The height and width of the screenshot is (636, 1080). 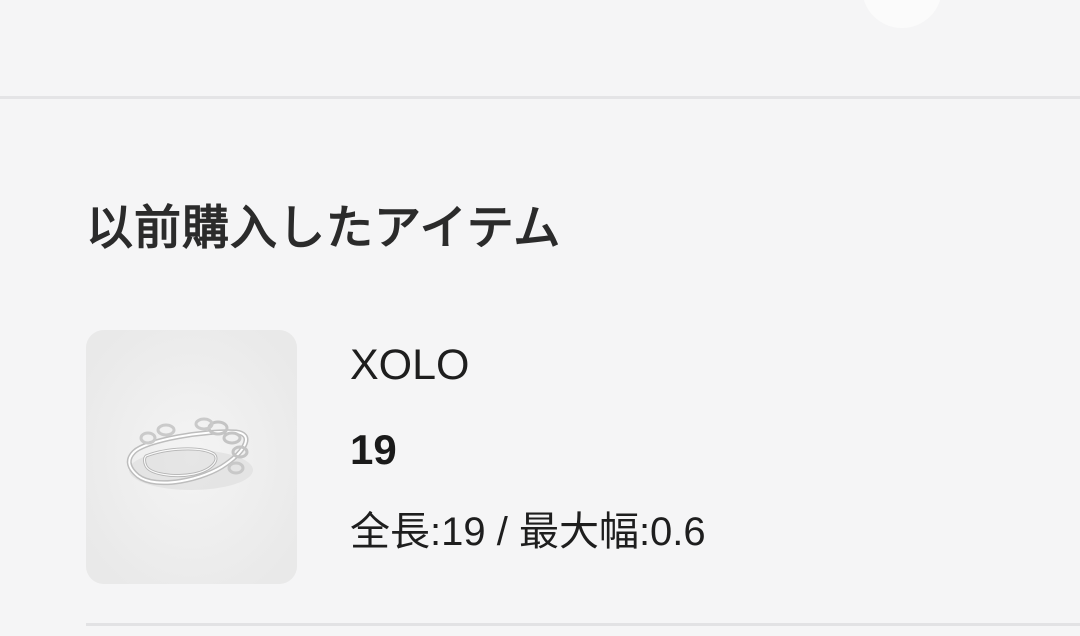 I want to click on section-title: 以前購入したアイテム, so click(x=324, y=227).